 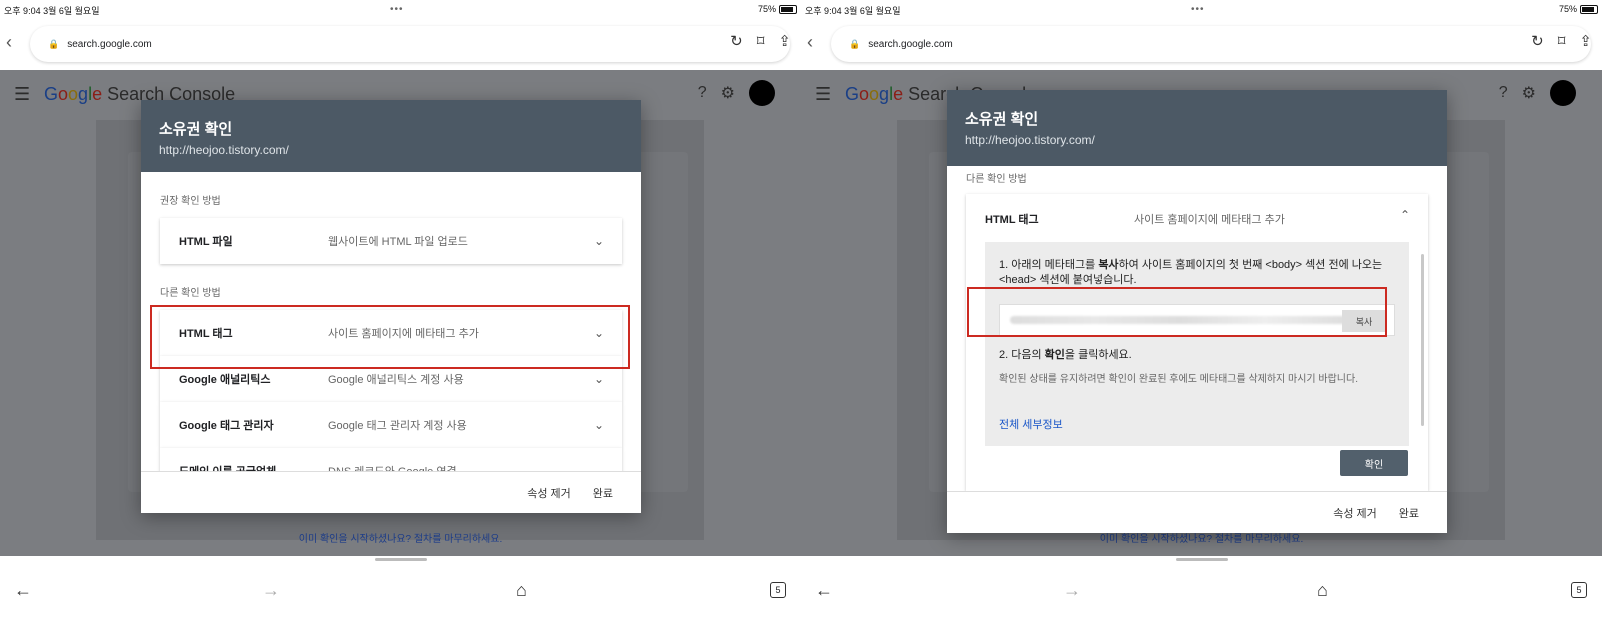 What do you see at coordinates (398, 242) in the screenshot?
I see `method-desc: 웹사이트에 HTML 파일 업로드` at bounding box center [398, 242].